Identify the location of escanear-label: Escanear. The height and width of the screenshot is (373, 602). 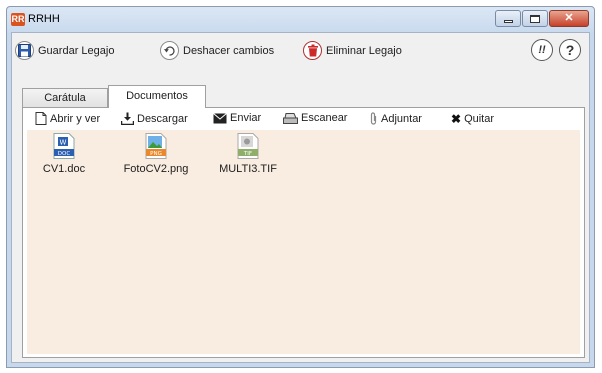
(324, 118).